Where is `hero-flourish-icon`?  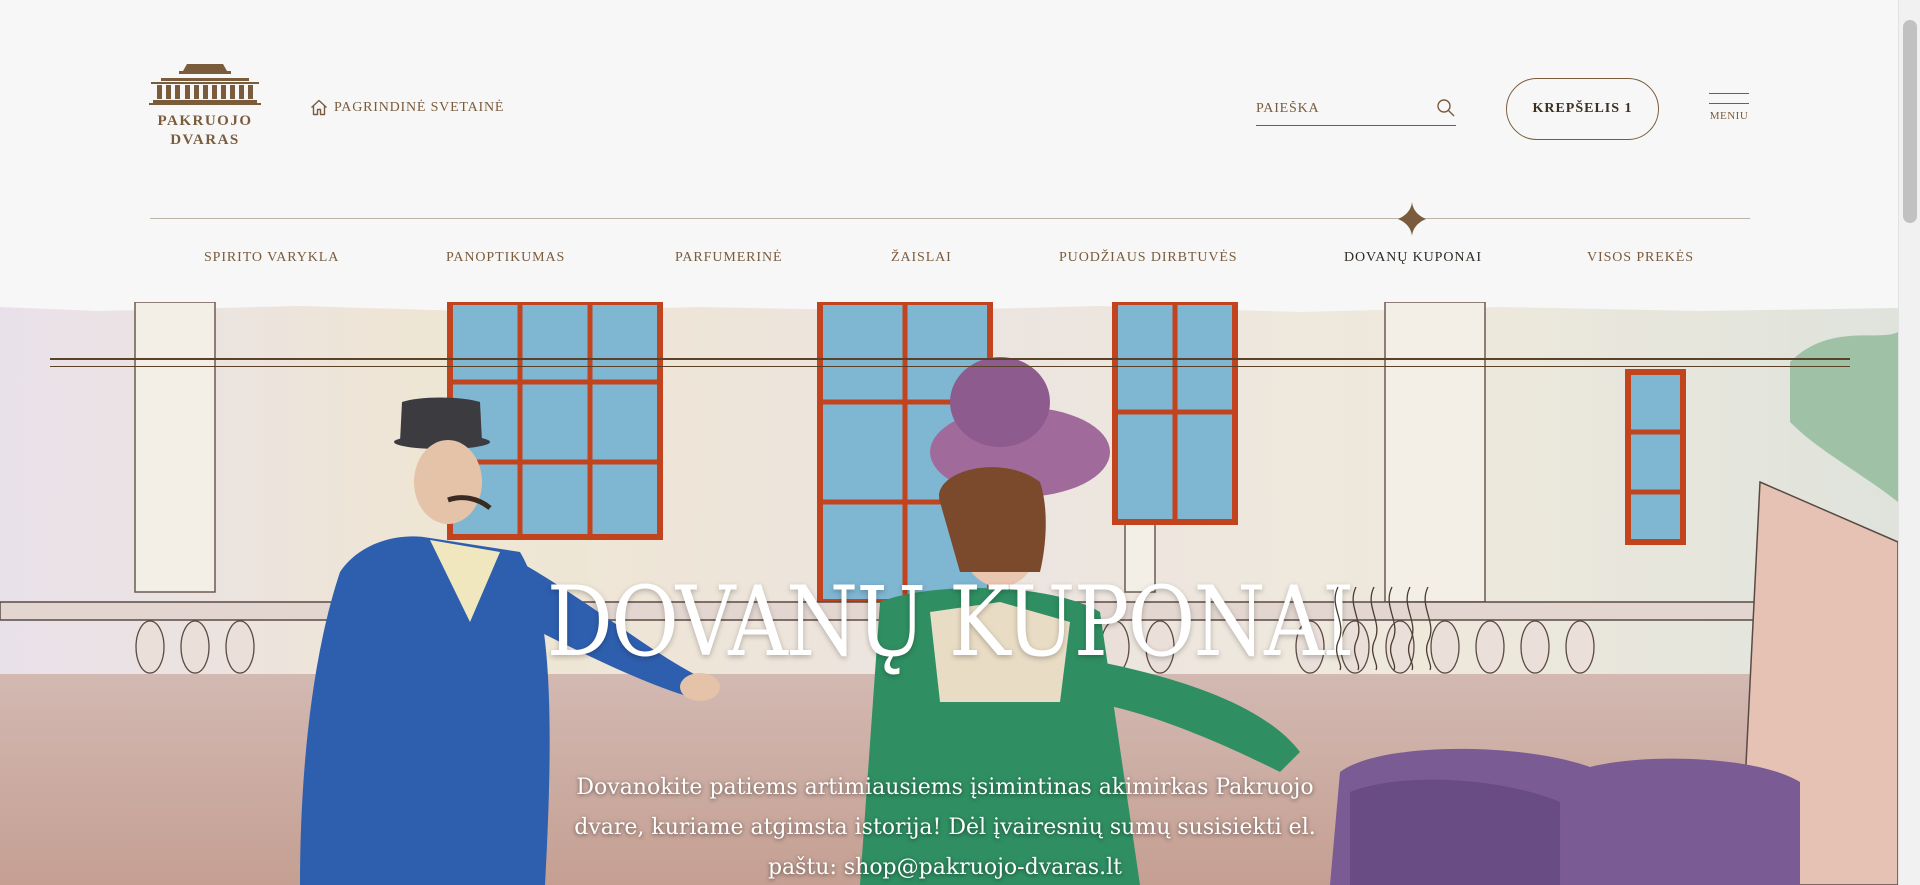 hero-flourish-icon is located at coordinates (1383, 628).